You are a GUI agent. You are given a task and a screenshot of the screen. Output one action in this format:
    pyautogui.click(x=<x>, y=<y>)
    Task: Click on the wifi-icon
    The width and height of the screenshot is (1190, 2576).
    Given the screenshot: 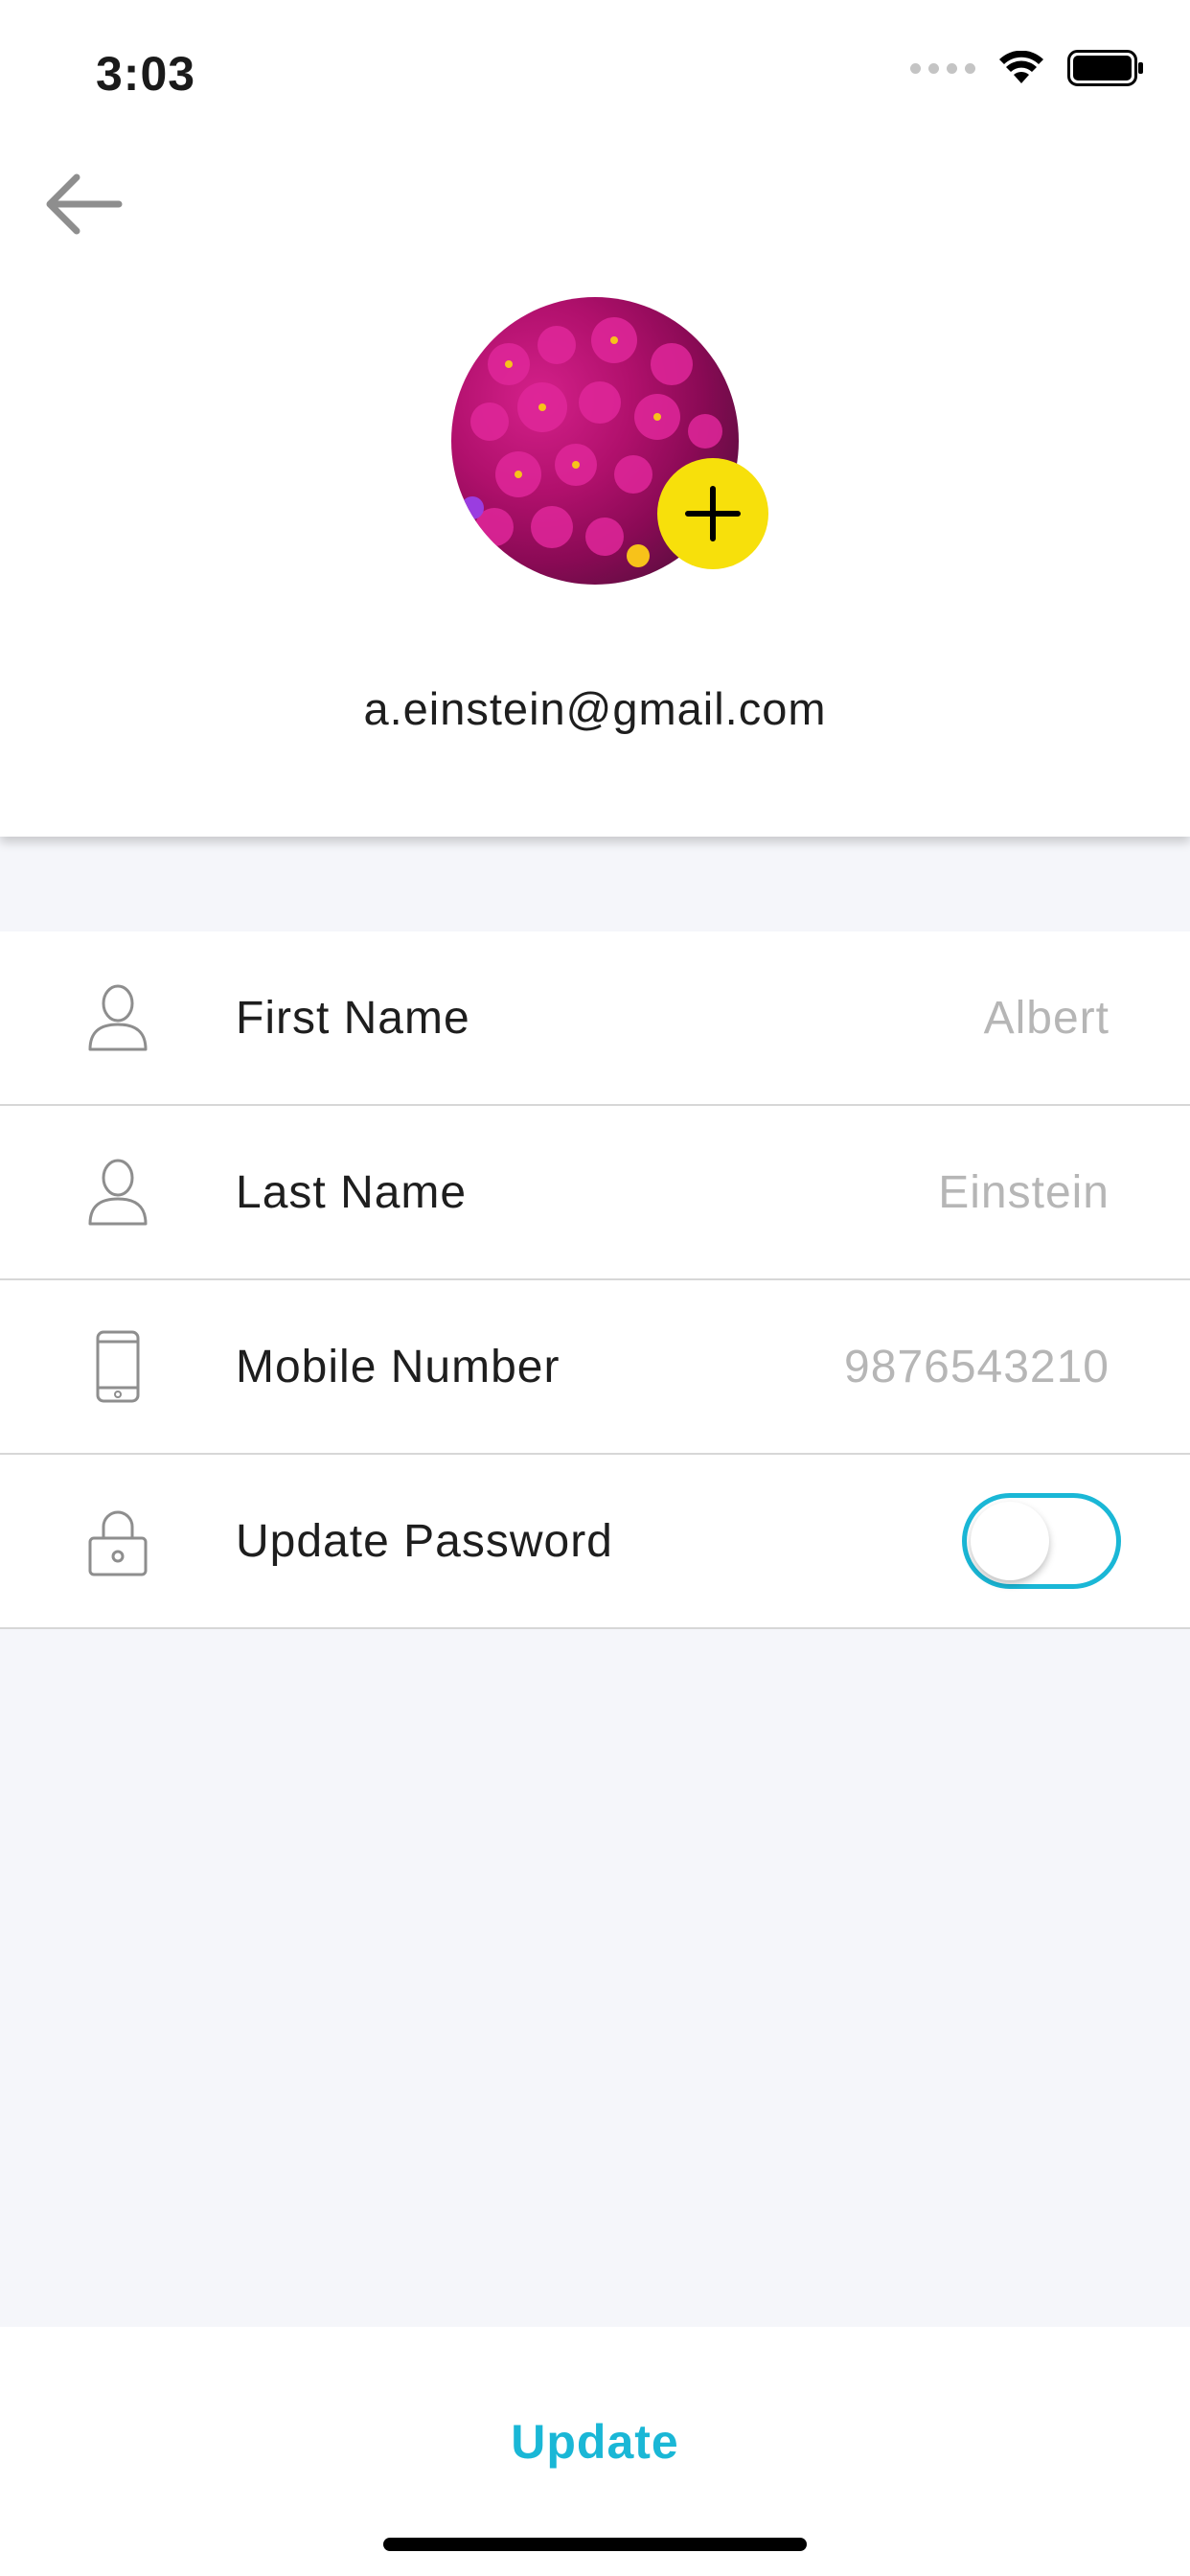 What is the action you would take?
    pyautogui.click(x=1021, y=67)
    